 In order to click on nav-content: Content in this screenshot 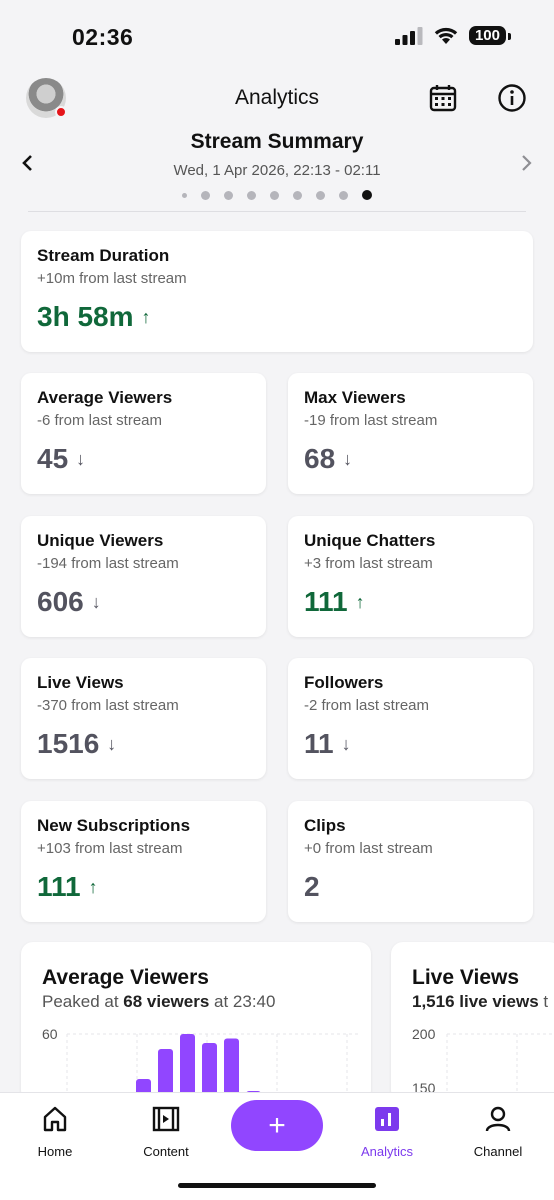, I will do `click(166, 1132)`.